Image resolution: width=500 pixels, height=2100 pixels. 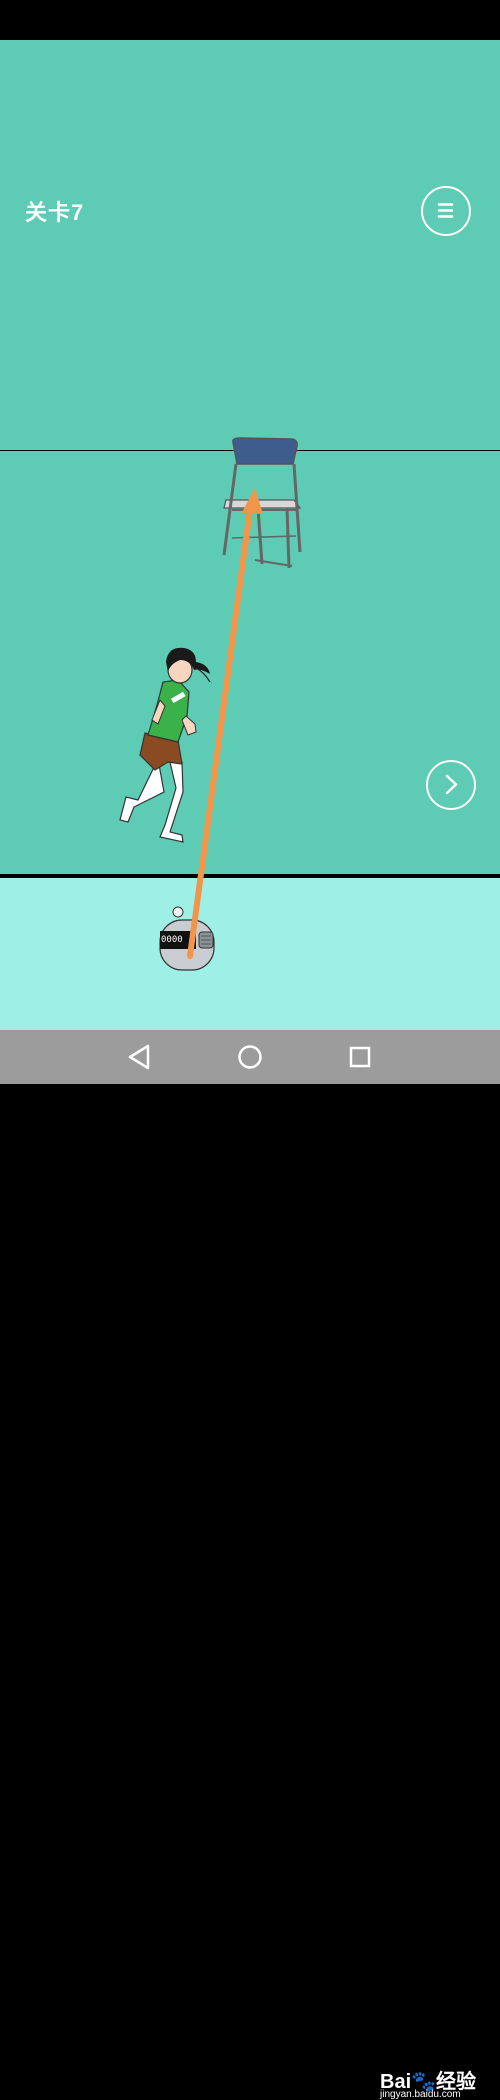 I want to click on recents-button, so click(x=360, y=1057).